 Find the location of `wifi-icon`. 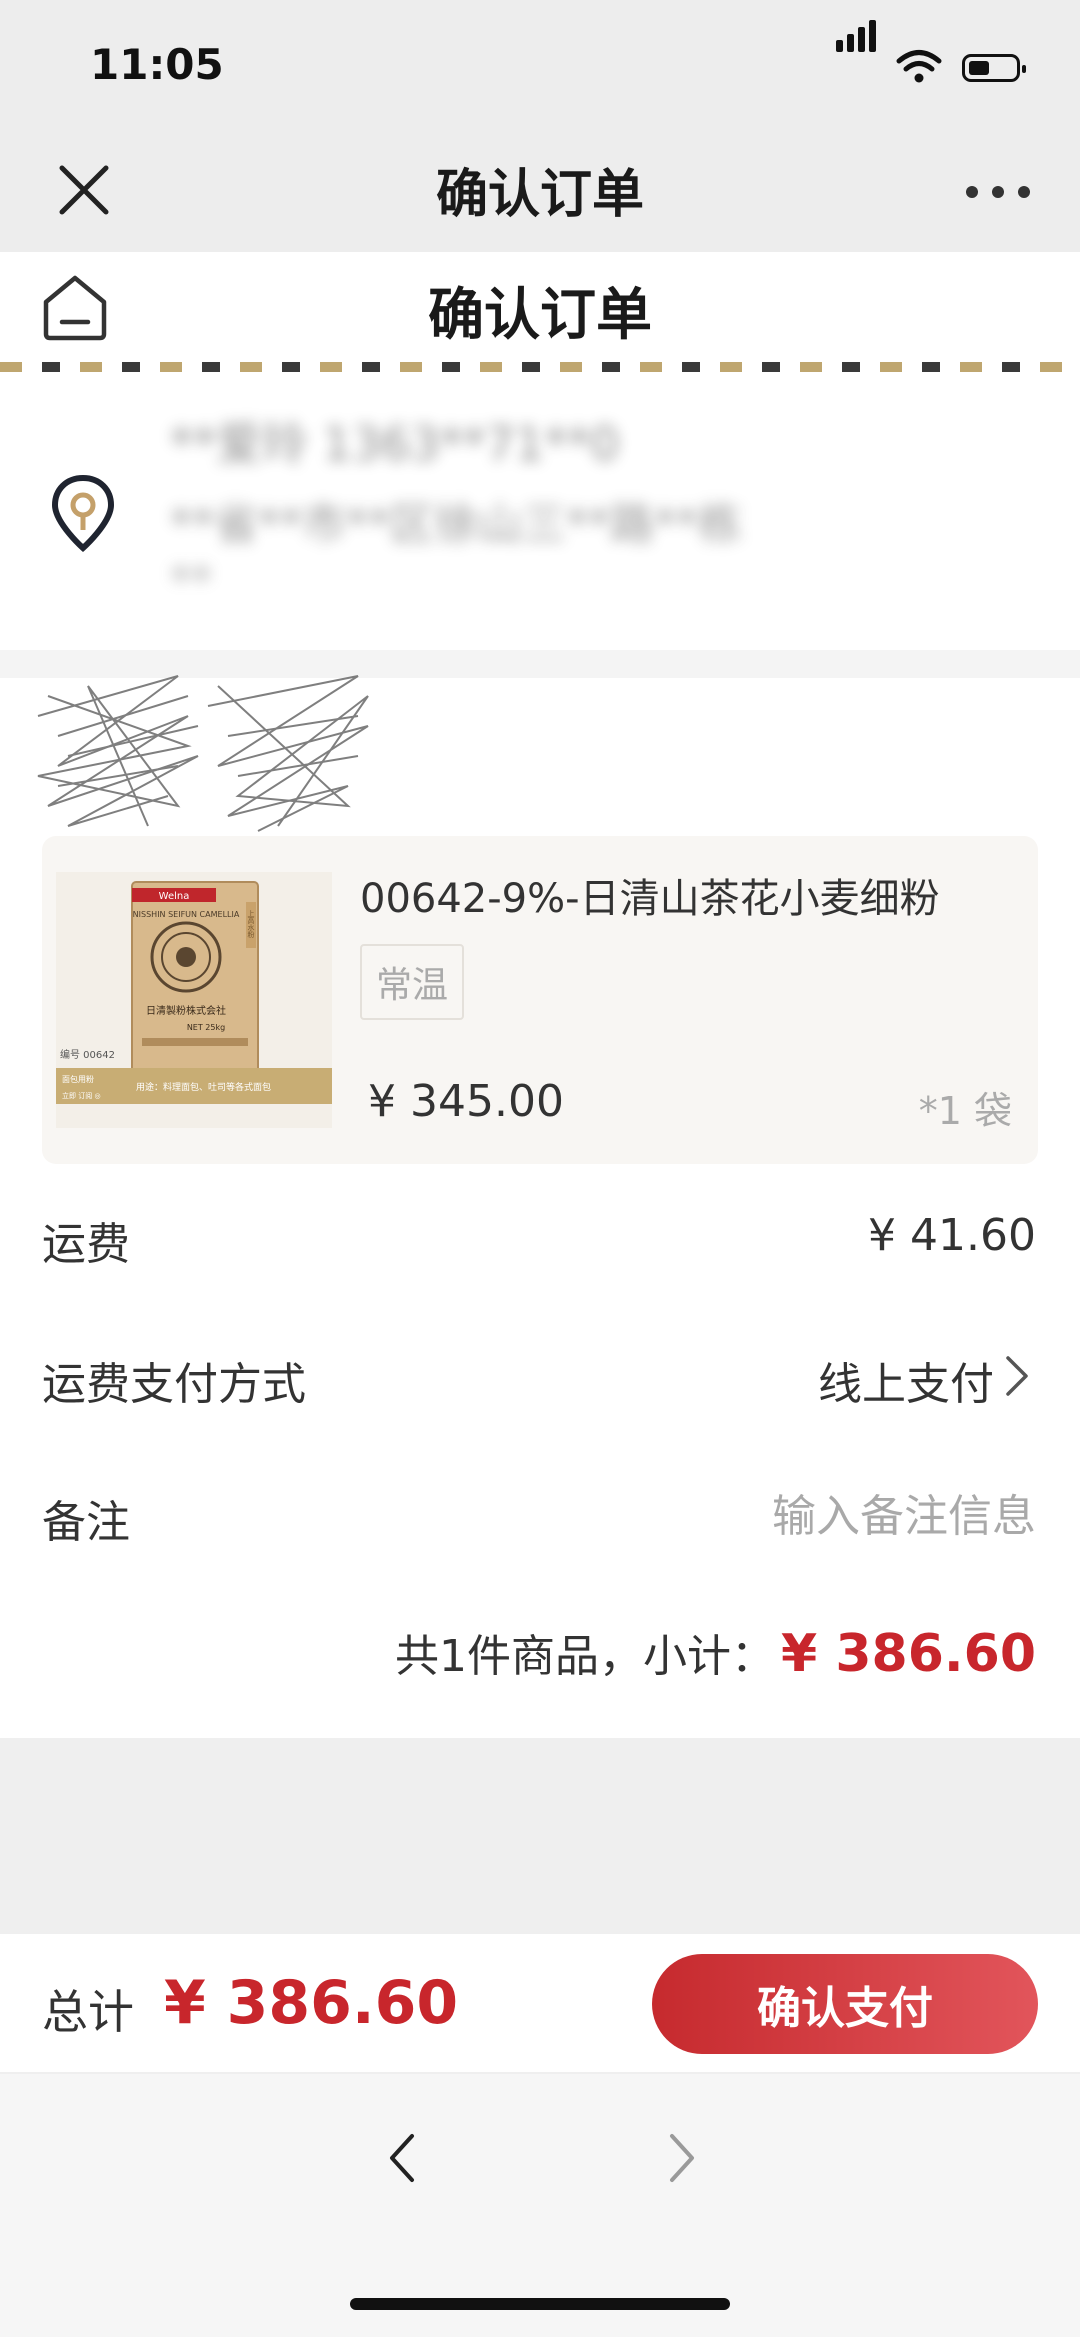

wifi-icon is located at coordinates (919, 66).